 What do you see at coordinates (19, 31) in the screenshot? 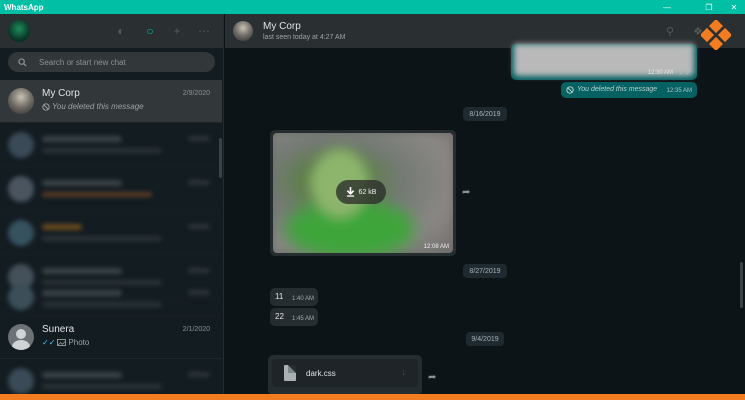
I see `my-avatar` at bounding box center [19, 31].